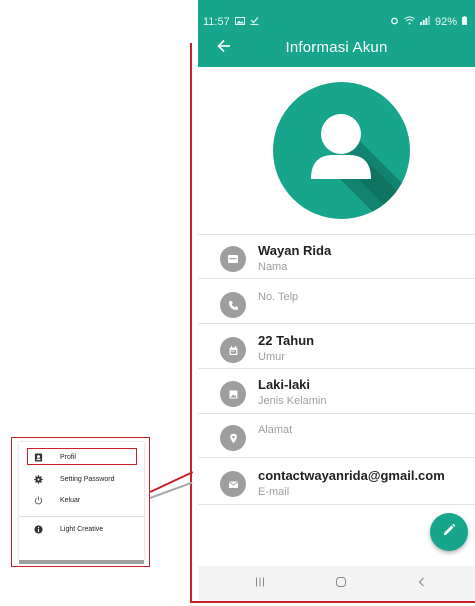  I want to click on home-button, so click(341, 584).